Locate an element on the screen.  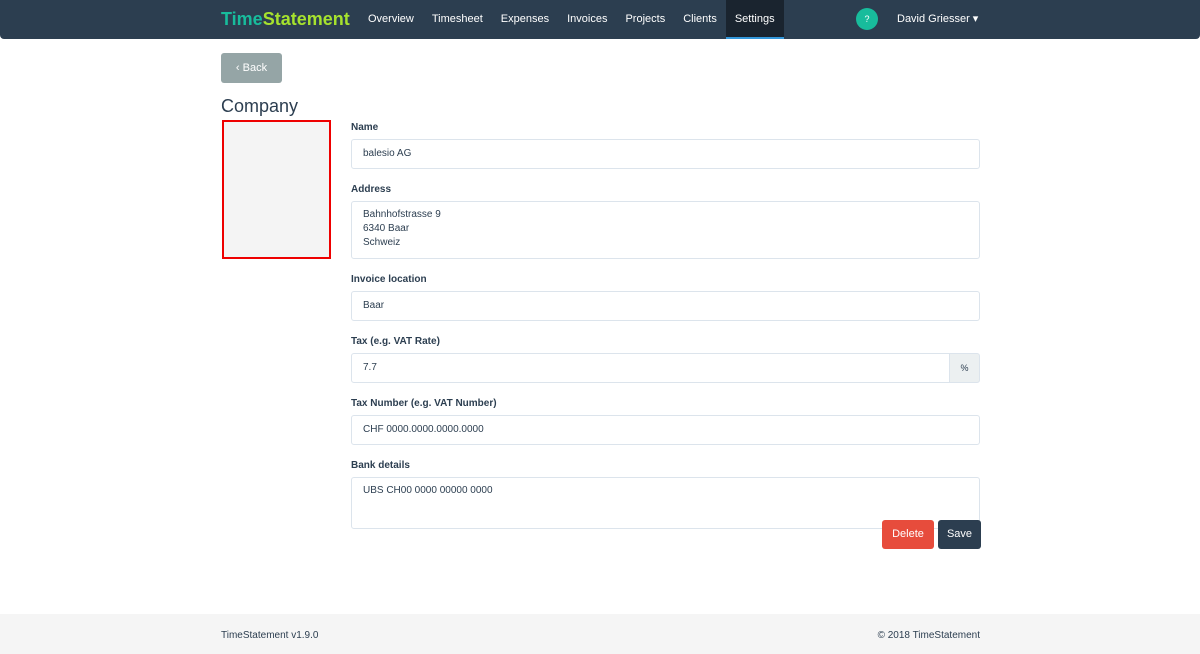
footer-version: TimeStatement v1.9.0 is located at coordinates (270, 635).